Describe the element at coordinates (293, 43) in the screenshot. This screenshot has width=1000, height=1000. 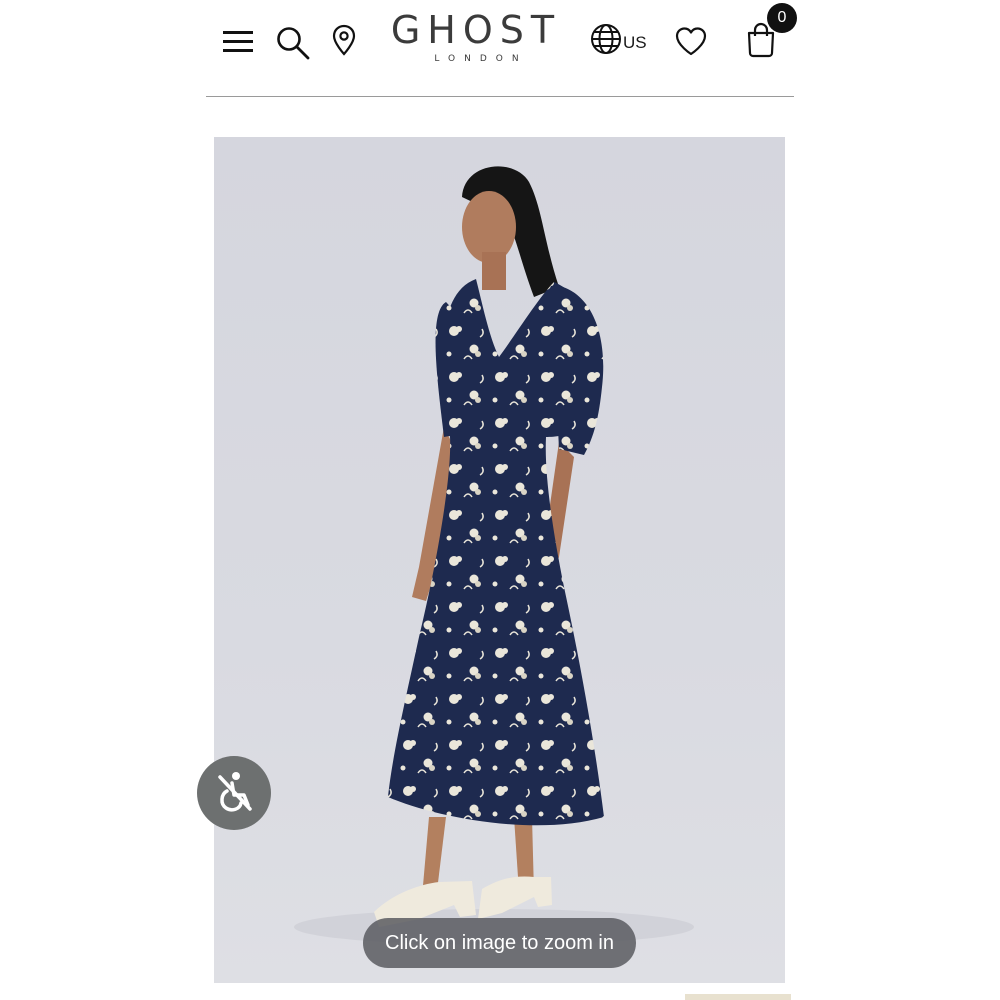
I see `search-icon` at that location.